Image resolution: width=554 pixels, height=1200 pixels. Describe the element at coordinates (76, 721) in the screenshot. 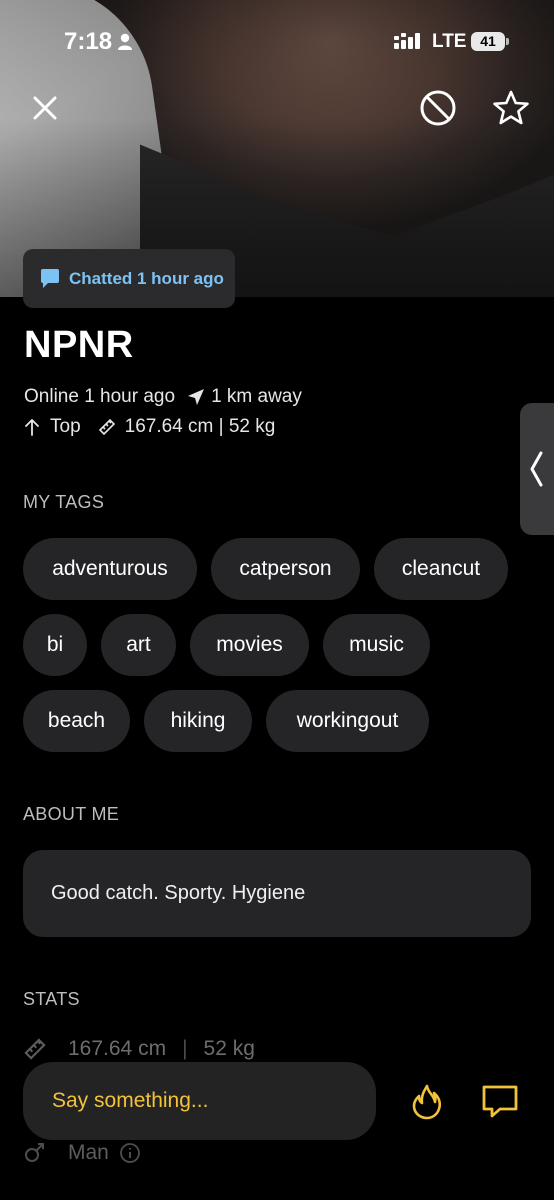

I see `tag-beach: beach` at that location.